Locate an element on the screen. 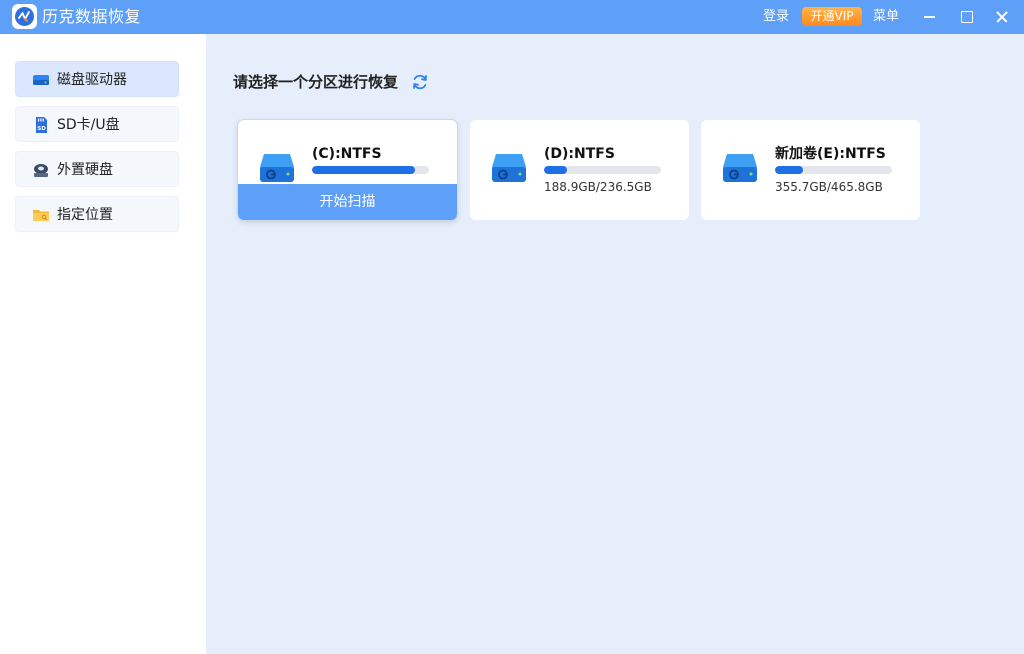  refresh-icon is located at coordinates (420, 82).